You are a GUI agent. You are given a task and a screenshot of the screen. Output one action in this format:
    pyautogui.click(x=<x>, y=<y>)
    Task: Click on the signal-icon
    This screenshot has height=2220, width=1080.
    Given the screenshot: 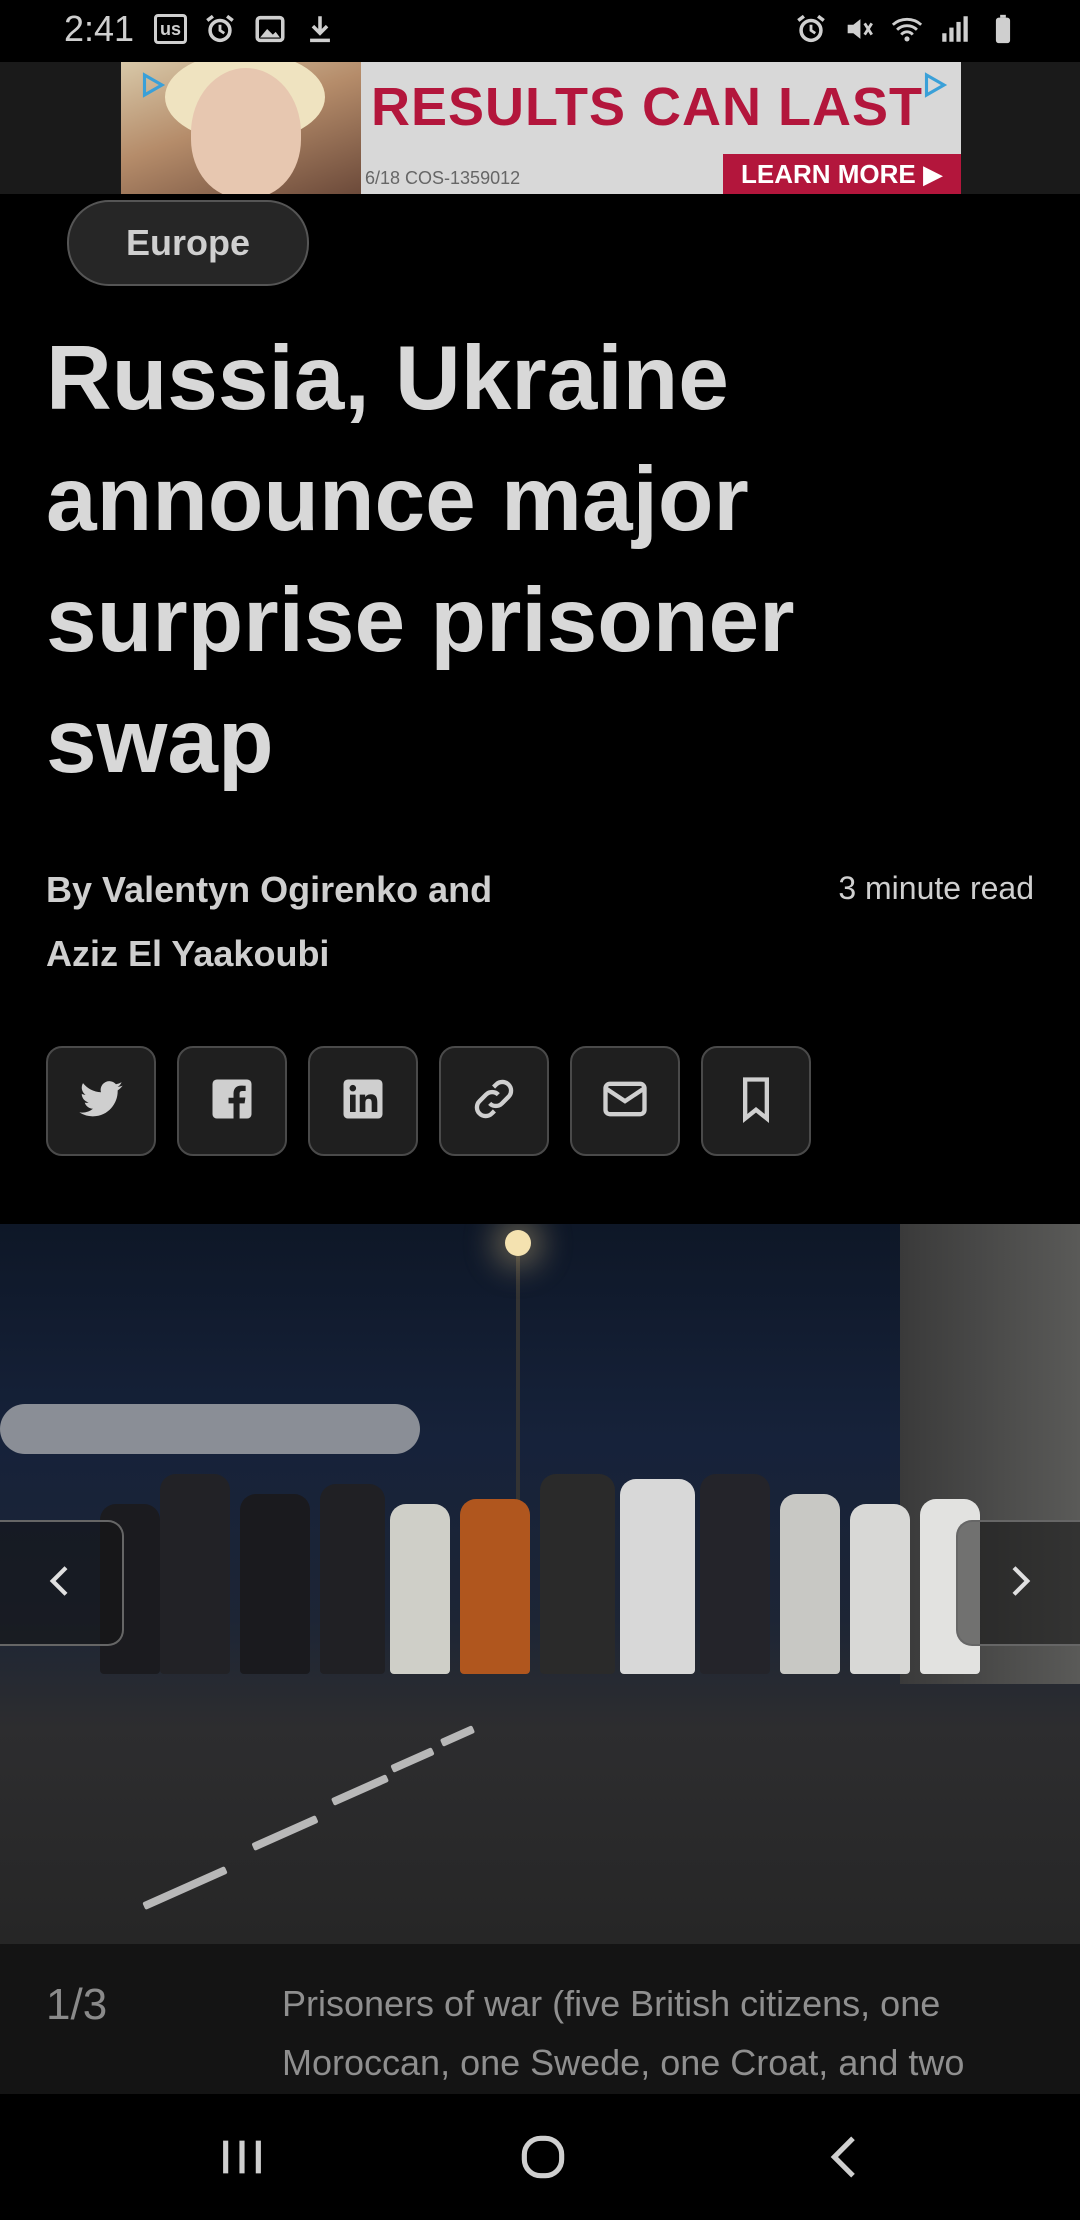 What is the action you would take?
    pyautogui.click(x=955, y=29)
    